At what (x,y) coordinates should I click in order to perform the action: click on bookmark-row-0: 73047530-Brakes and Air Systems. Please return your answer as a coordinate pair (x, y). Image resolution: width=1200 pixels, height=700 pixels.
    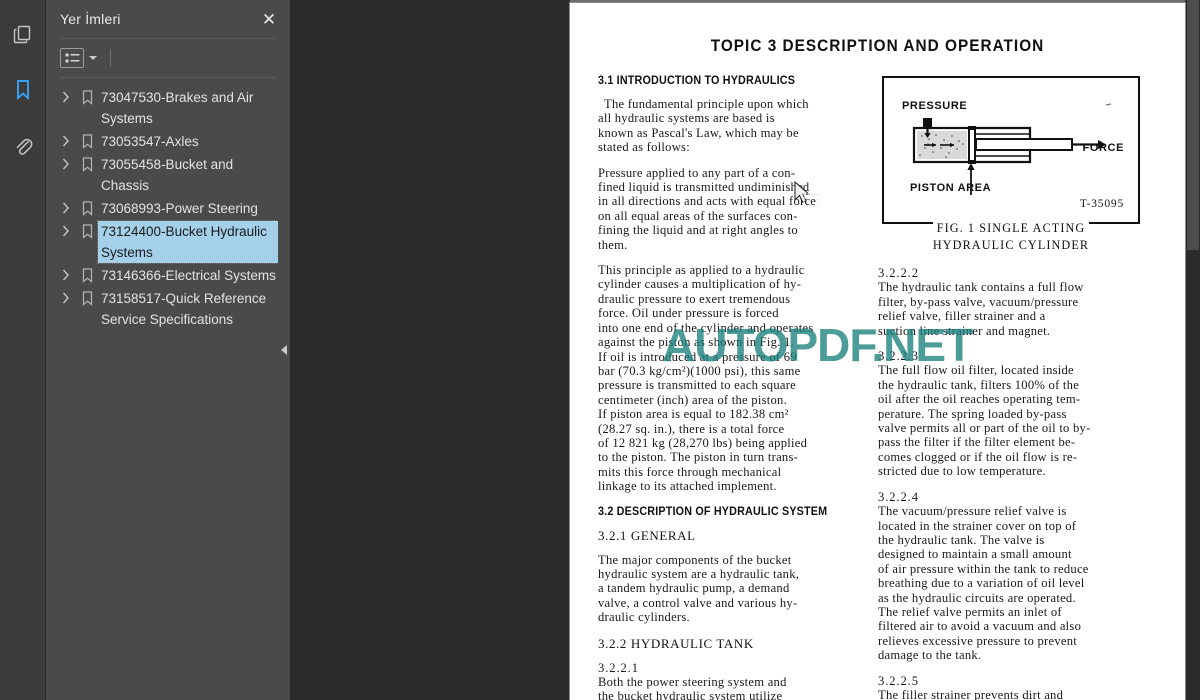
    Looking at the image, I should click on (168, 108).